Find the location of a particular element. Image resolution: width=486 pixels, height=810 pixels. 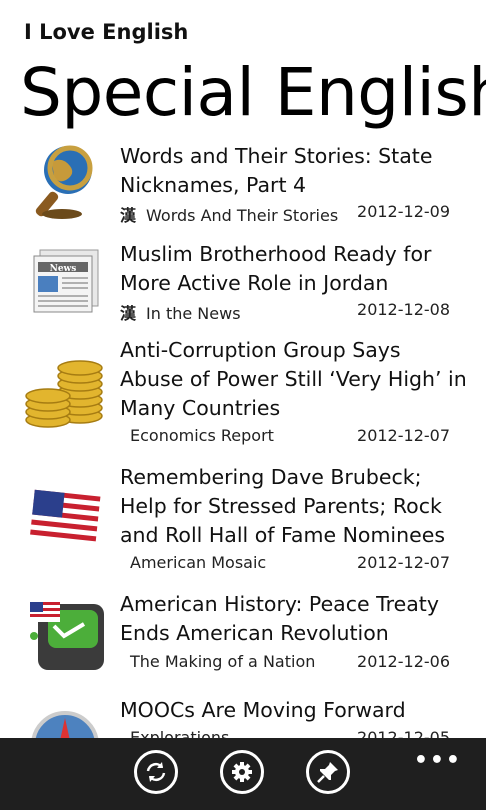

refresh-icon is located at coordinates (156, 772).